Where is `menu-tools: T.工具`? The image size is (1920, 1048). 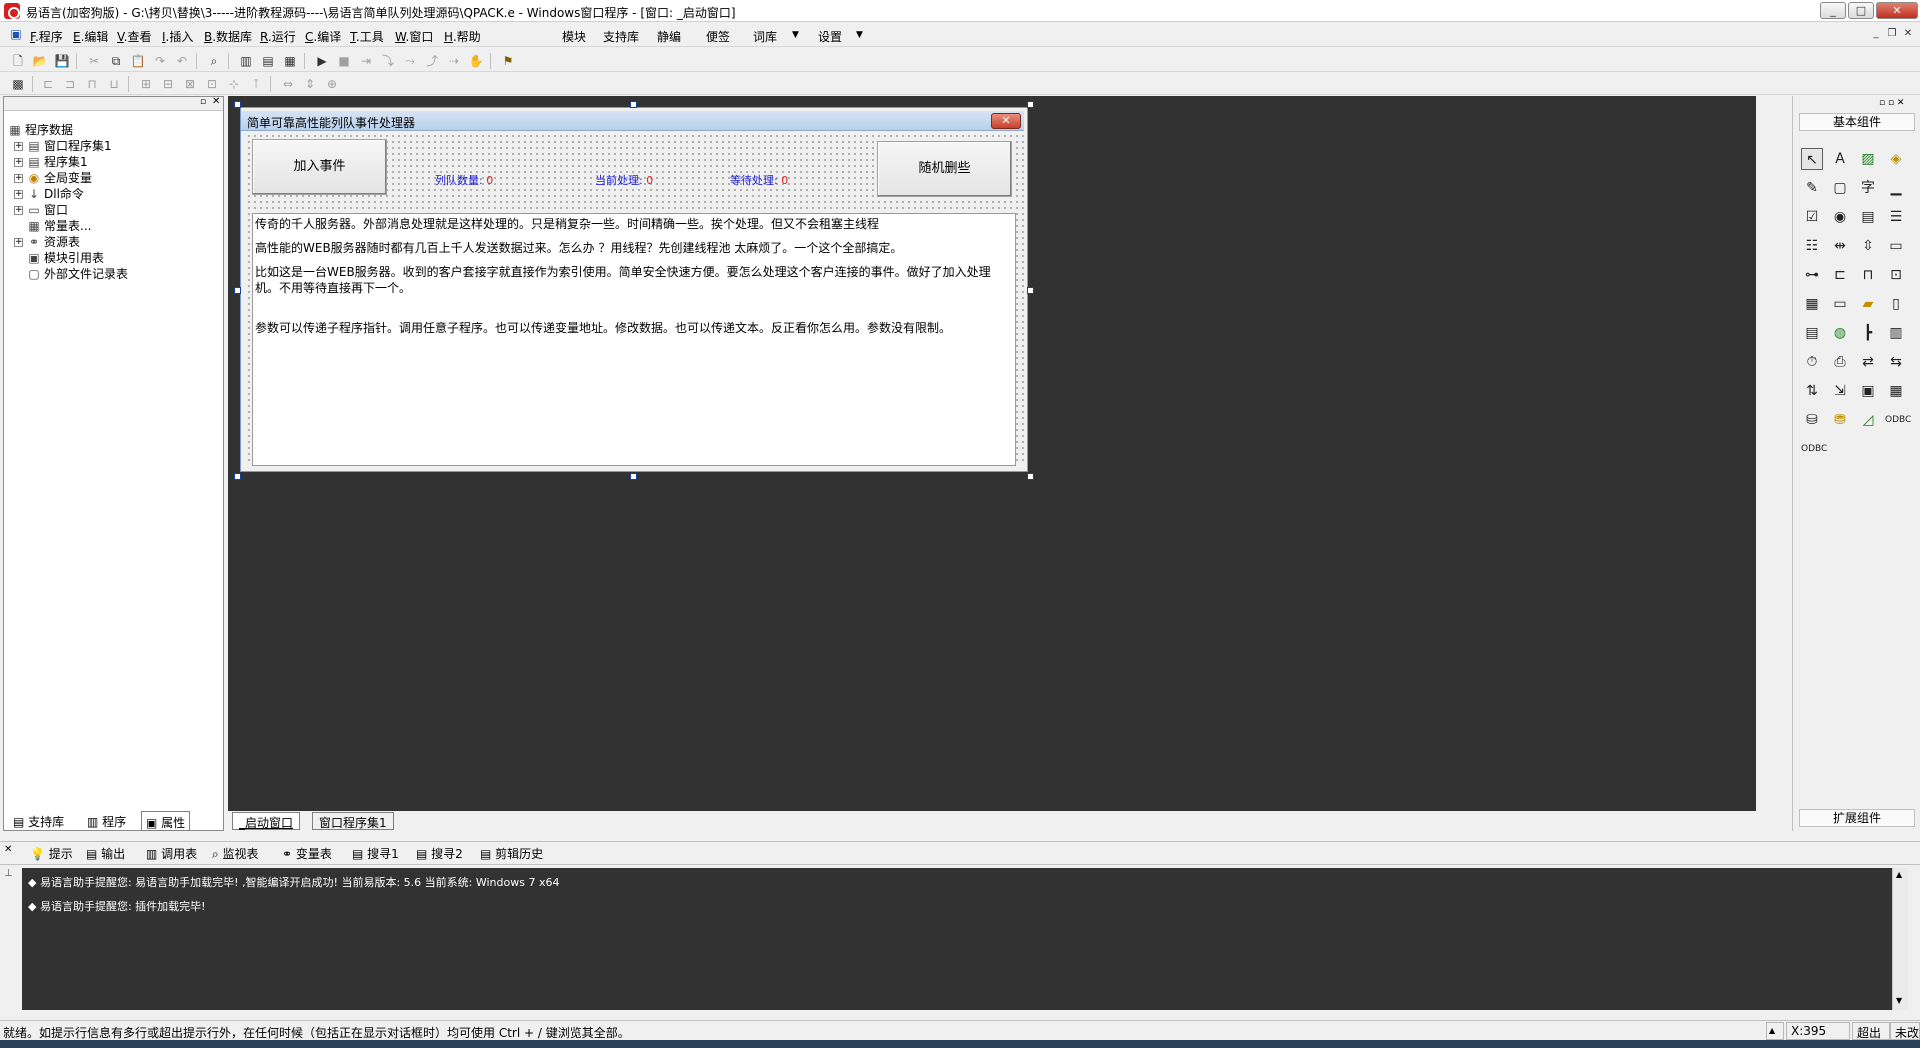 menu-tools: T.工具 is located at coordinates (367, 36).